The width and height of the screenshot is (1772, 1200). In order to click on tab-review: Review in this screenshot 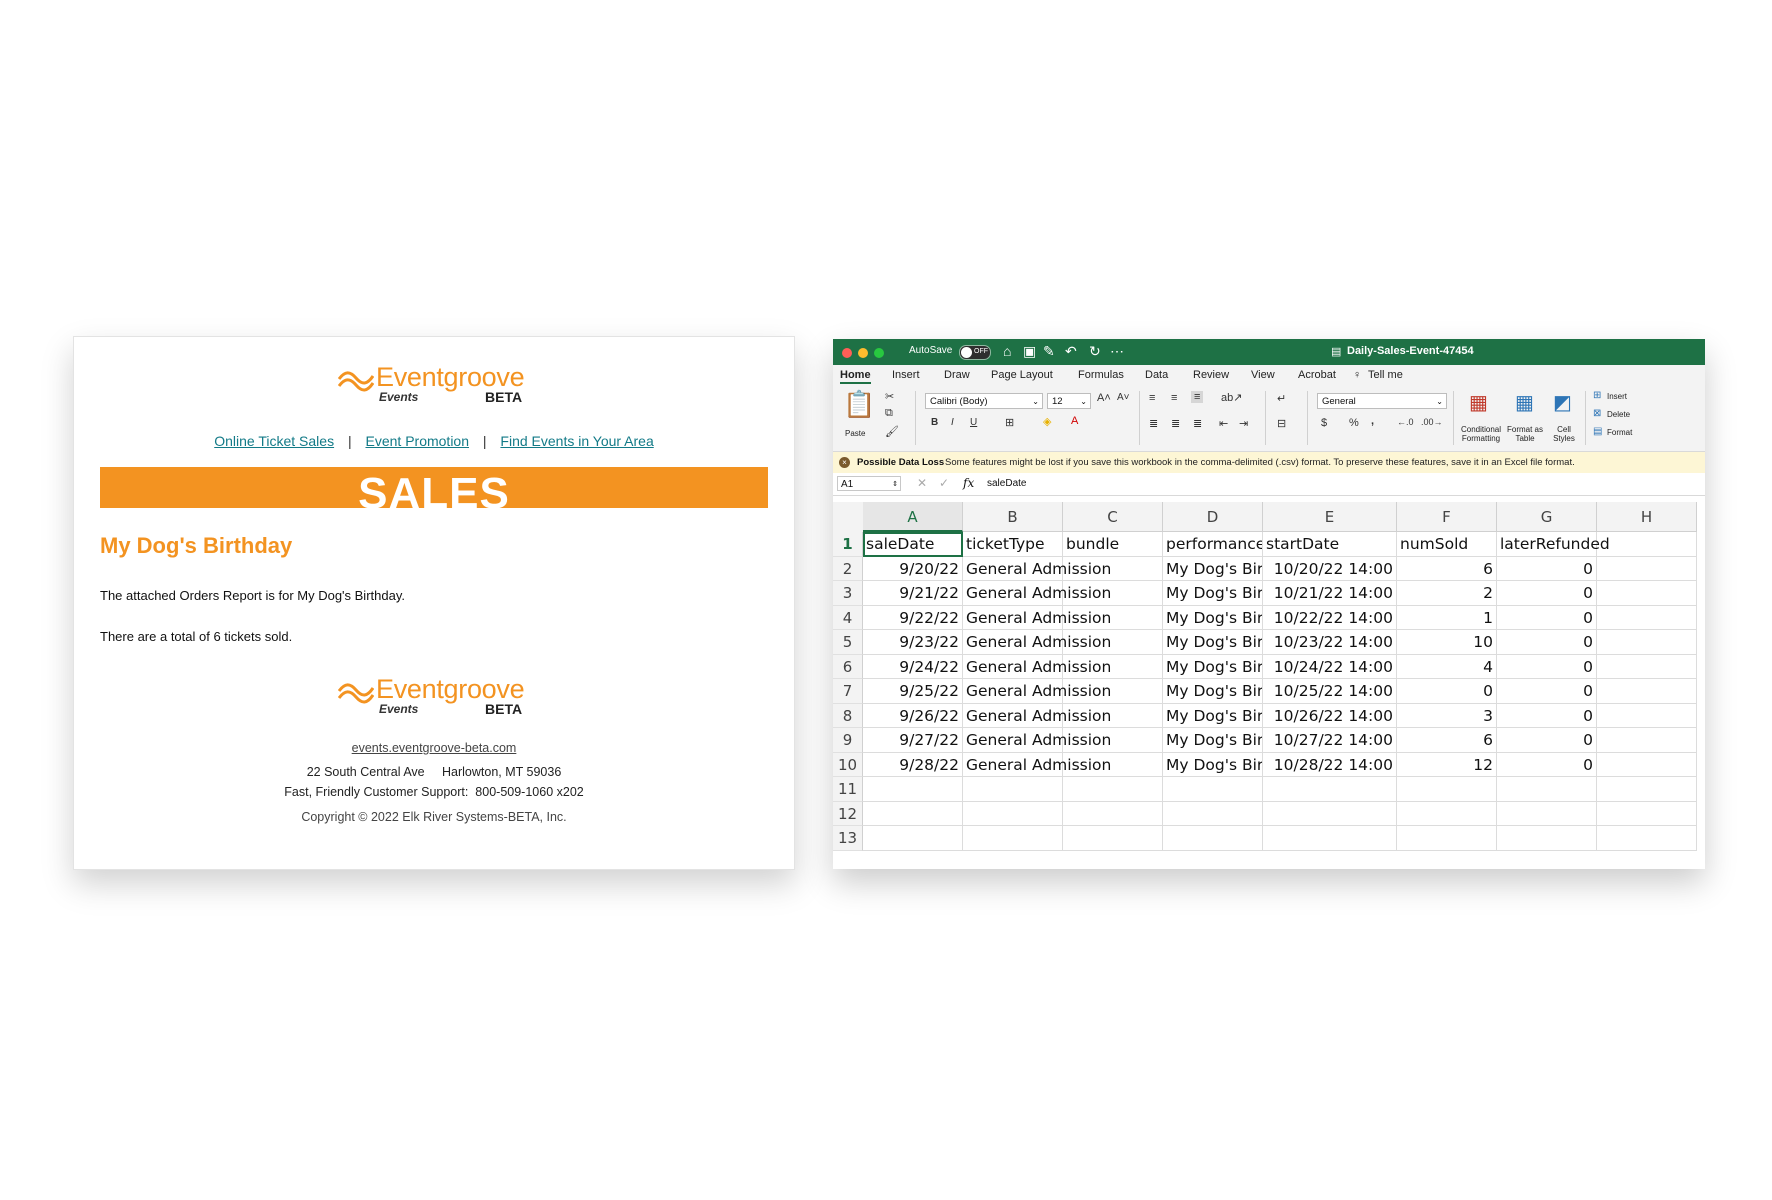, I will do `click(1211, 375)`.